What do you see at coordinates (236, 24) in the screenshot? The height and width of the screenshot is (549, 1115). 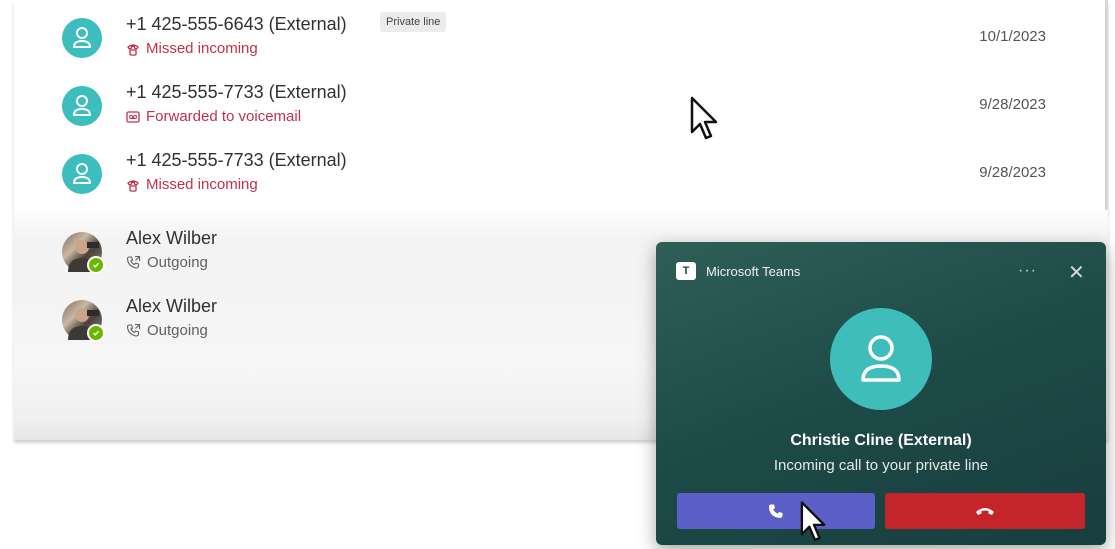 I see `caller-number: +1 425-555-6643 (External)` at bounding box center [236, 24].